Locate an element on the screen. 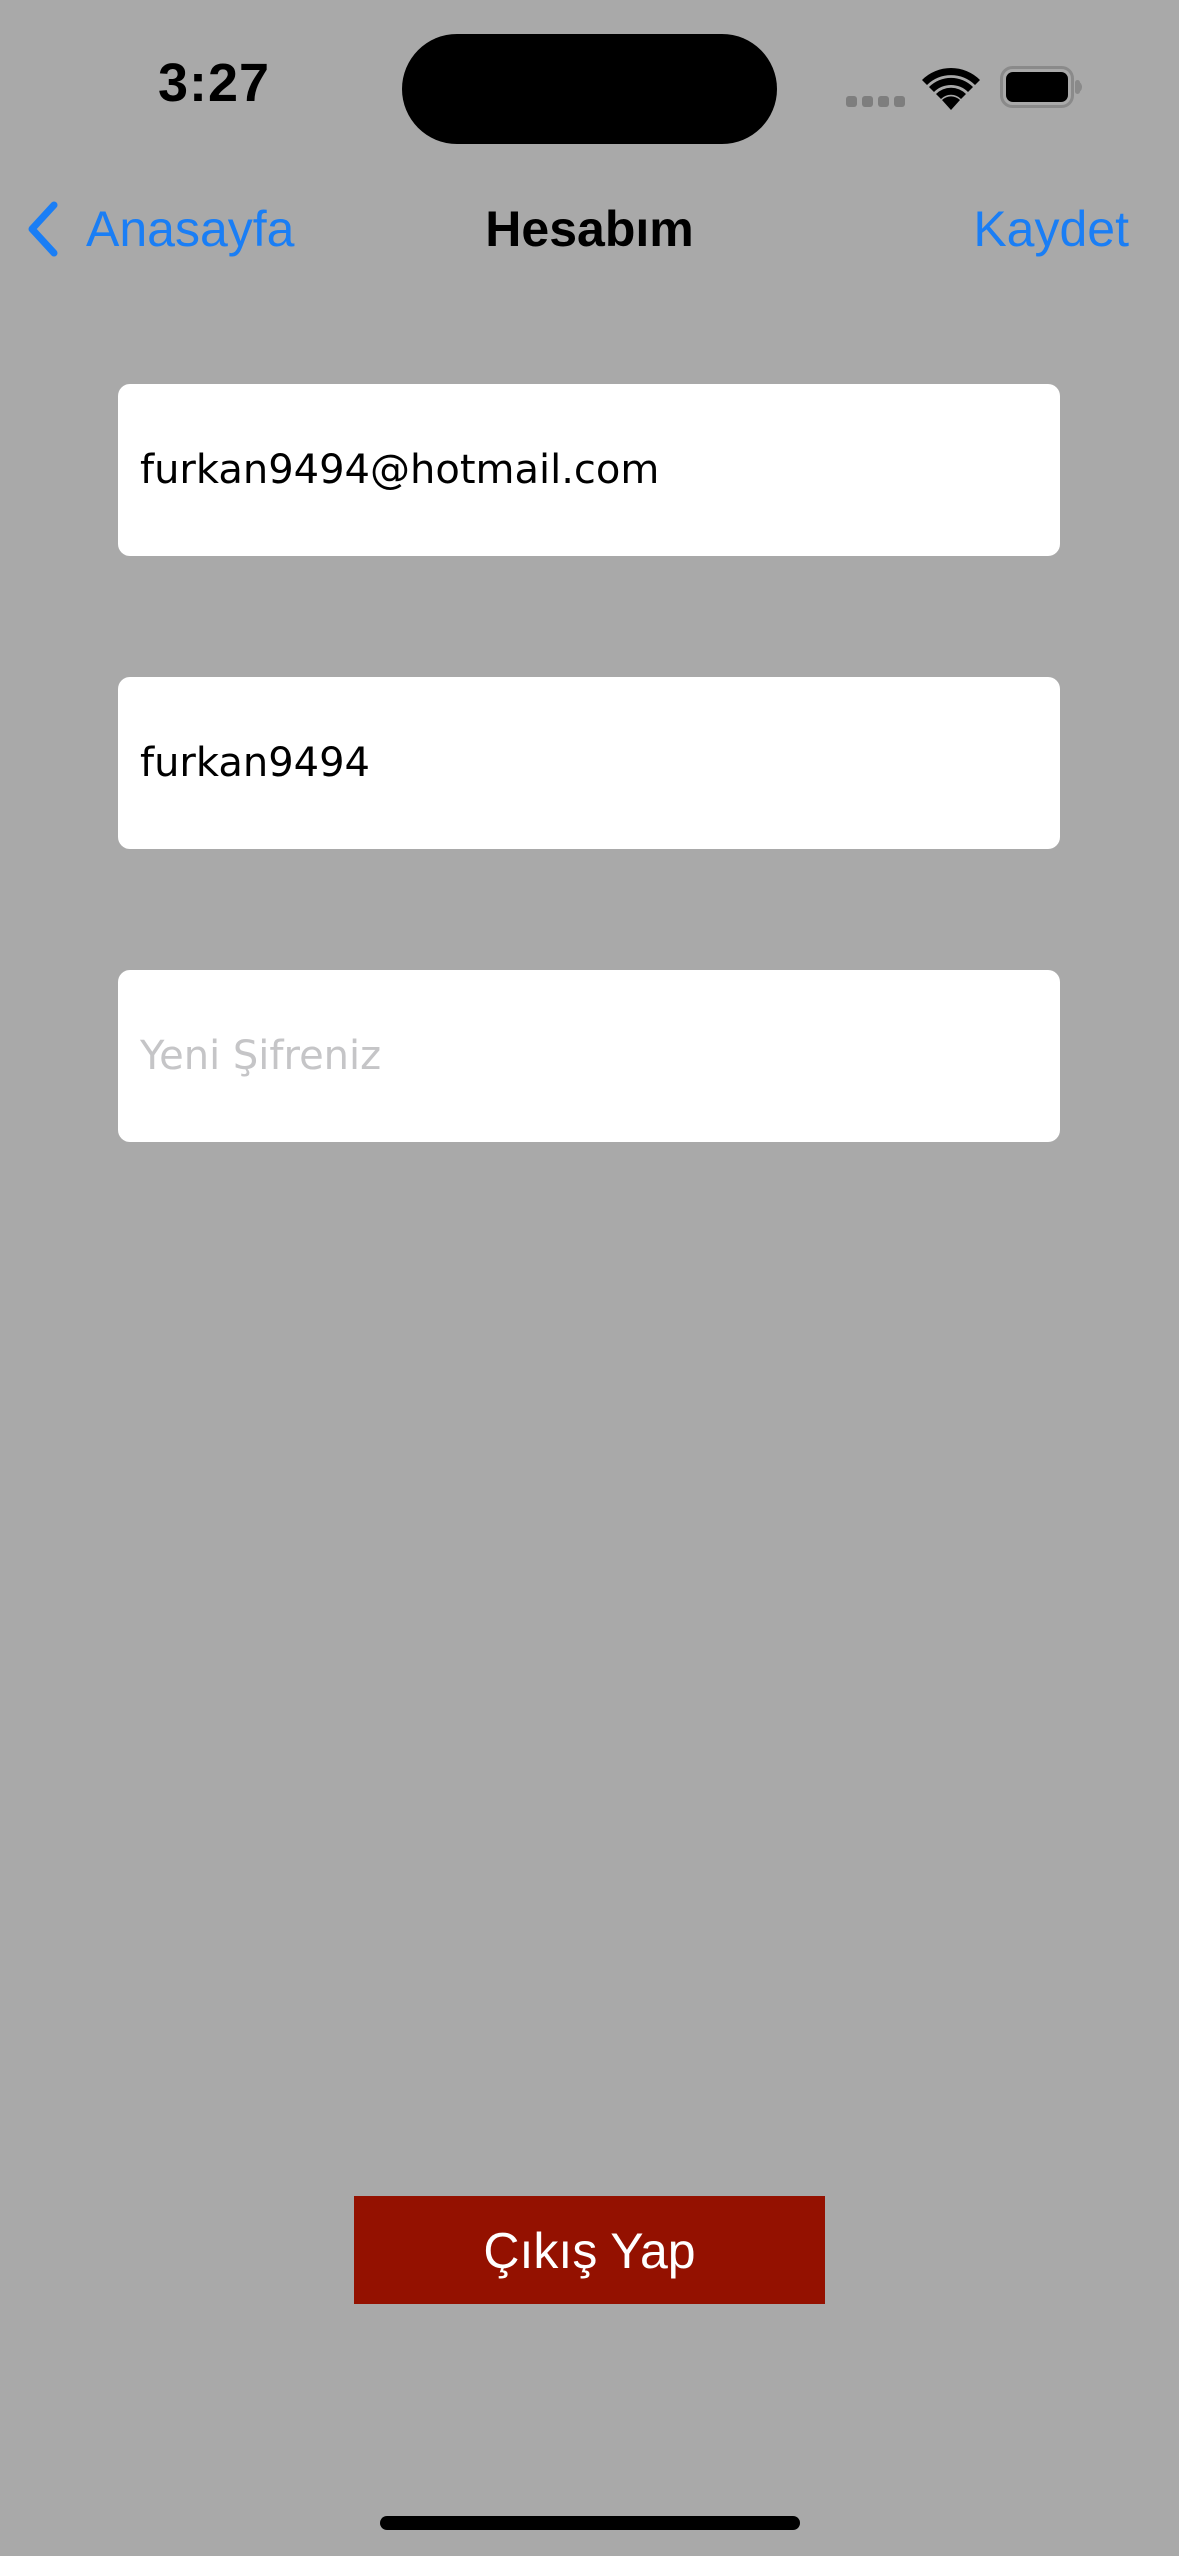 This screenshot has height=2556, width=1179. status-bar: 3:27 is located at coordinates (589, 90).